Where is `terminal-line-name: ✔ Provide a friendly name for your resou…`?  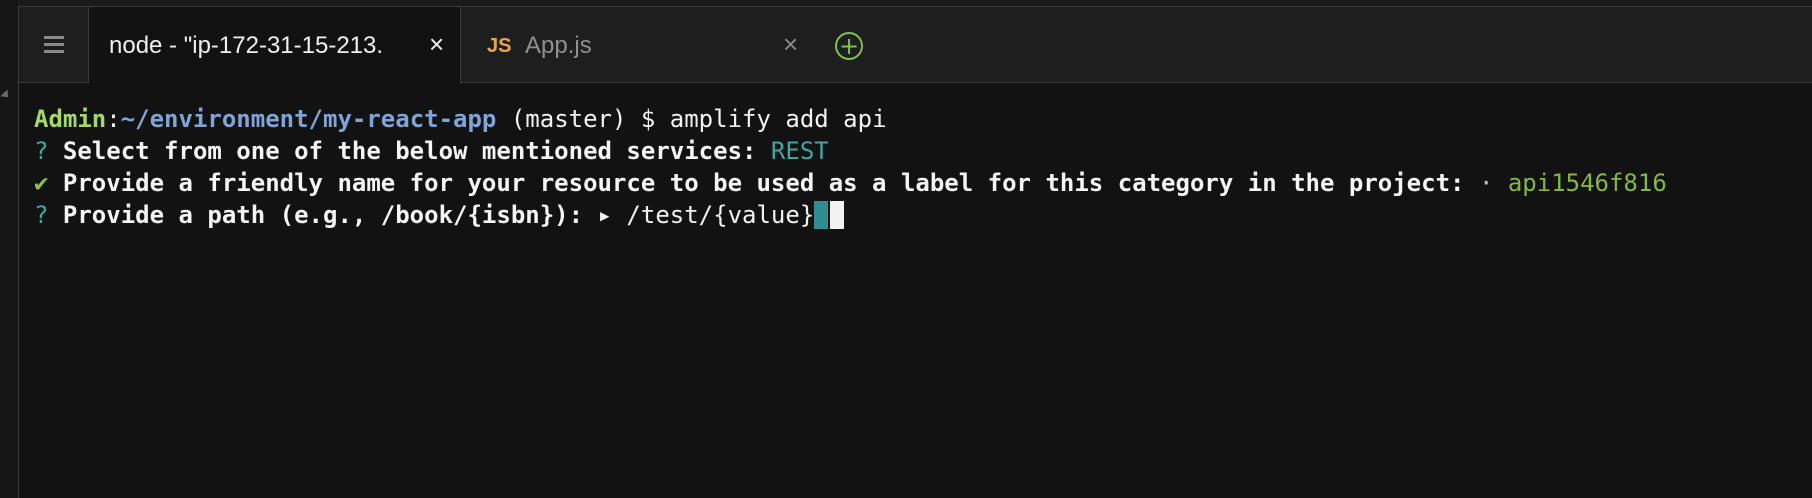
terminal-line-name: ✔ Provide a friendly name for your resou… is located at coordinates (923, 183).